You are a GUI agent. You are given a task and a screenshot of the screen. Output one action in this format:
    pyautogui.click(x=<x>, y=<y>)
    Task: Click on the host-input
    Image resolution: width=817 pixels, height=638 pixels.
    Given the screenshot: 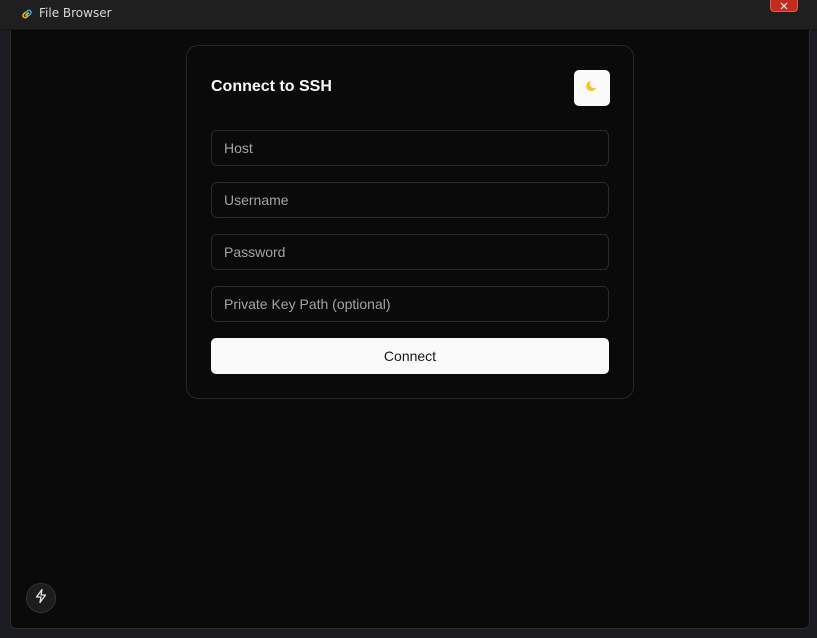 What is the action you would take?
    pyautogui.click(x=410, y=148)
    